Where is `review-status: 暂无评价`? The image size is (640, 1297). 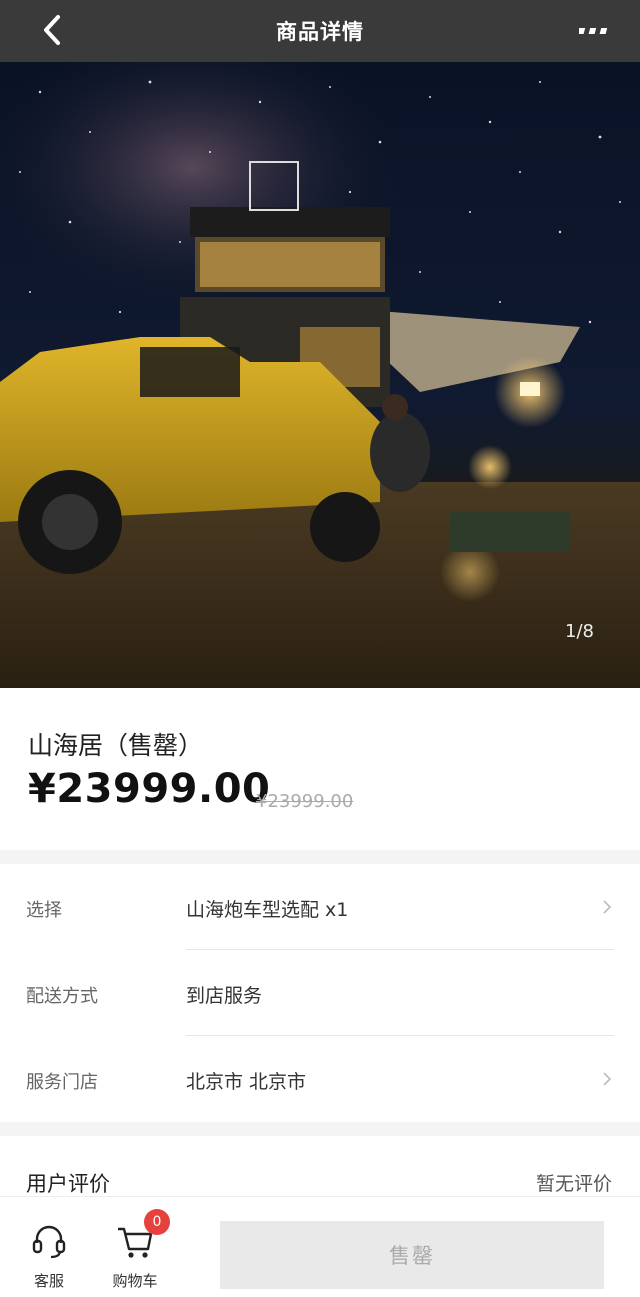
review-status: 暂无评价 is located at coordinates (573, 1184).